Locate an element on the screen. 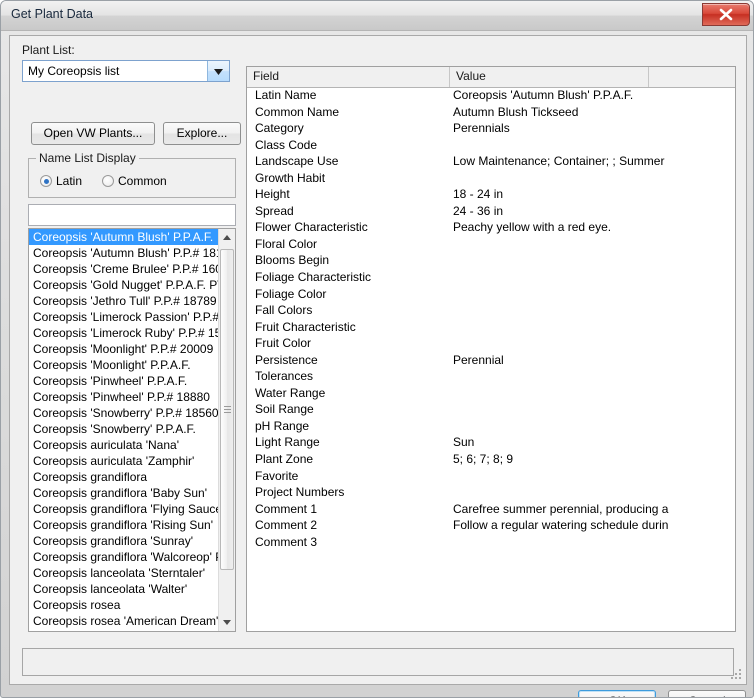 This screenshot has height=698, width=754. list-item: Coreopsis rosea is located at coordinates (125, 605).